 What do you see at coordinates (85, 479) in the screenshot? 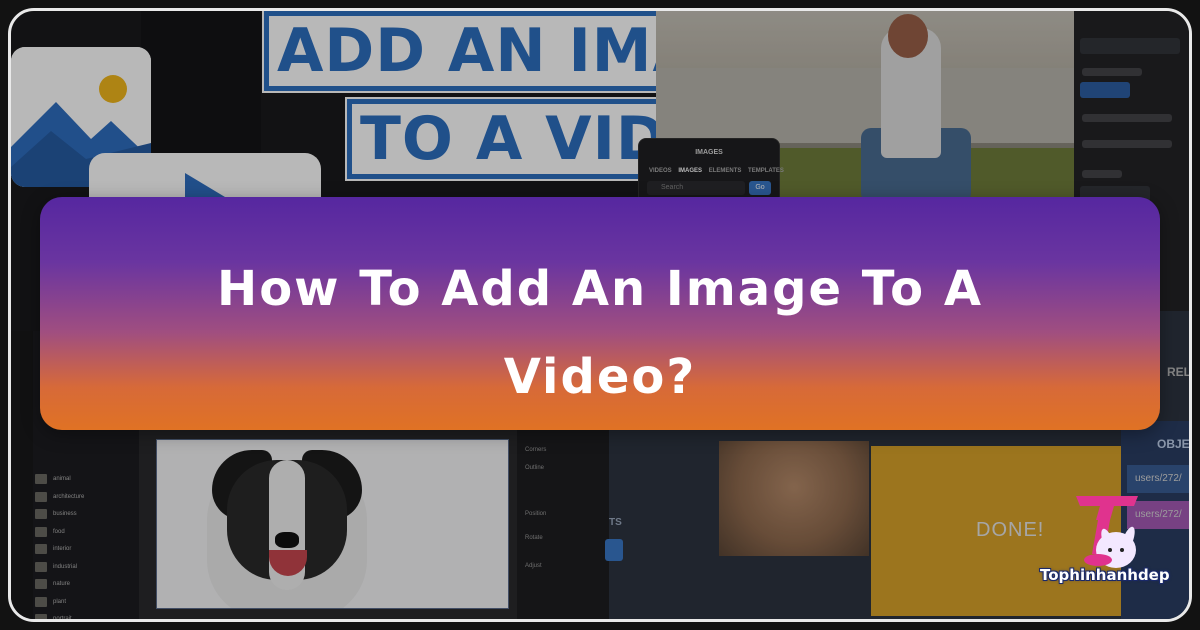
I see `list-item: animal` at bounding box center [85, 479].